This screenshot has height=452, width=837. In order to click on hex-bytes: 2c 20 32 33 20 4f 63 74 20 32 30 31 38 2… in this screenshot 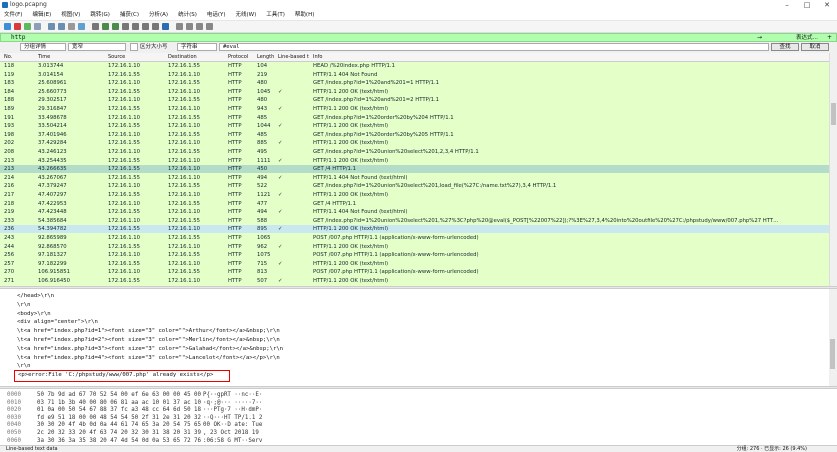, I will do `click(119, 433)`.